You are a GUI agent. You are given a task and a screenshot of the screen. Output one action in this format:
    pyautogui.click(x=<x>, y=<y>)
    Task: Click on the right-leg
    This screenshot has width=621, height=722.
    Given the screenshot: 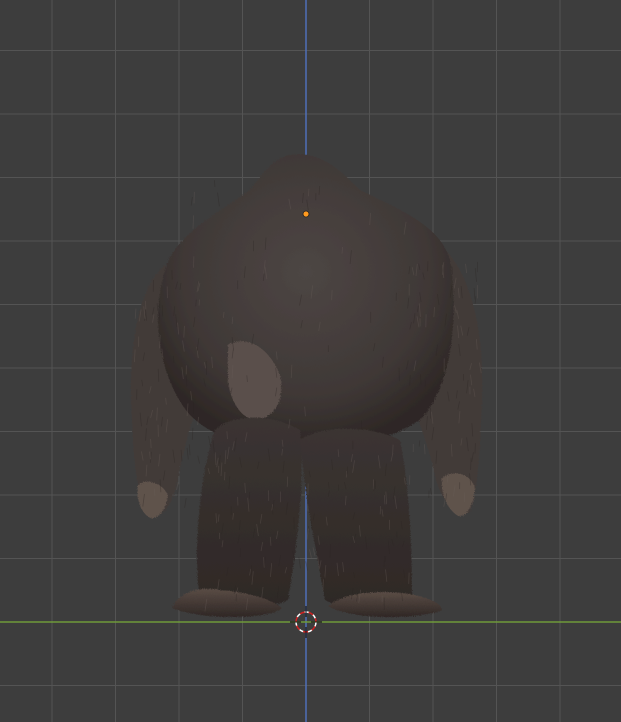 What is the action you would take?
    pyautogui.click(x=356, y=518)
    